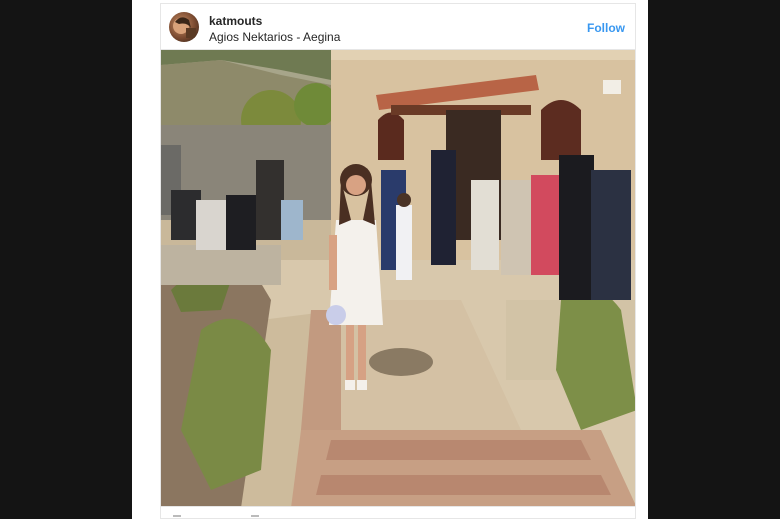  I want to click on post-footer, so click(398, 513).